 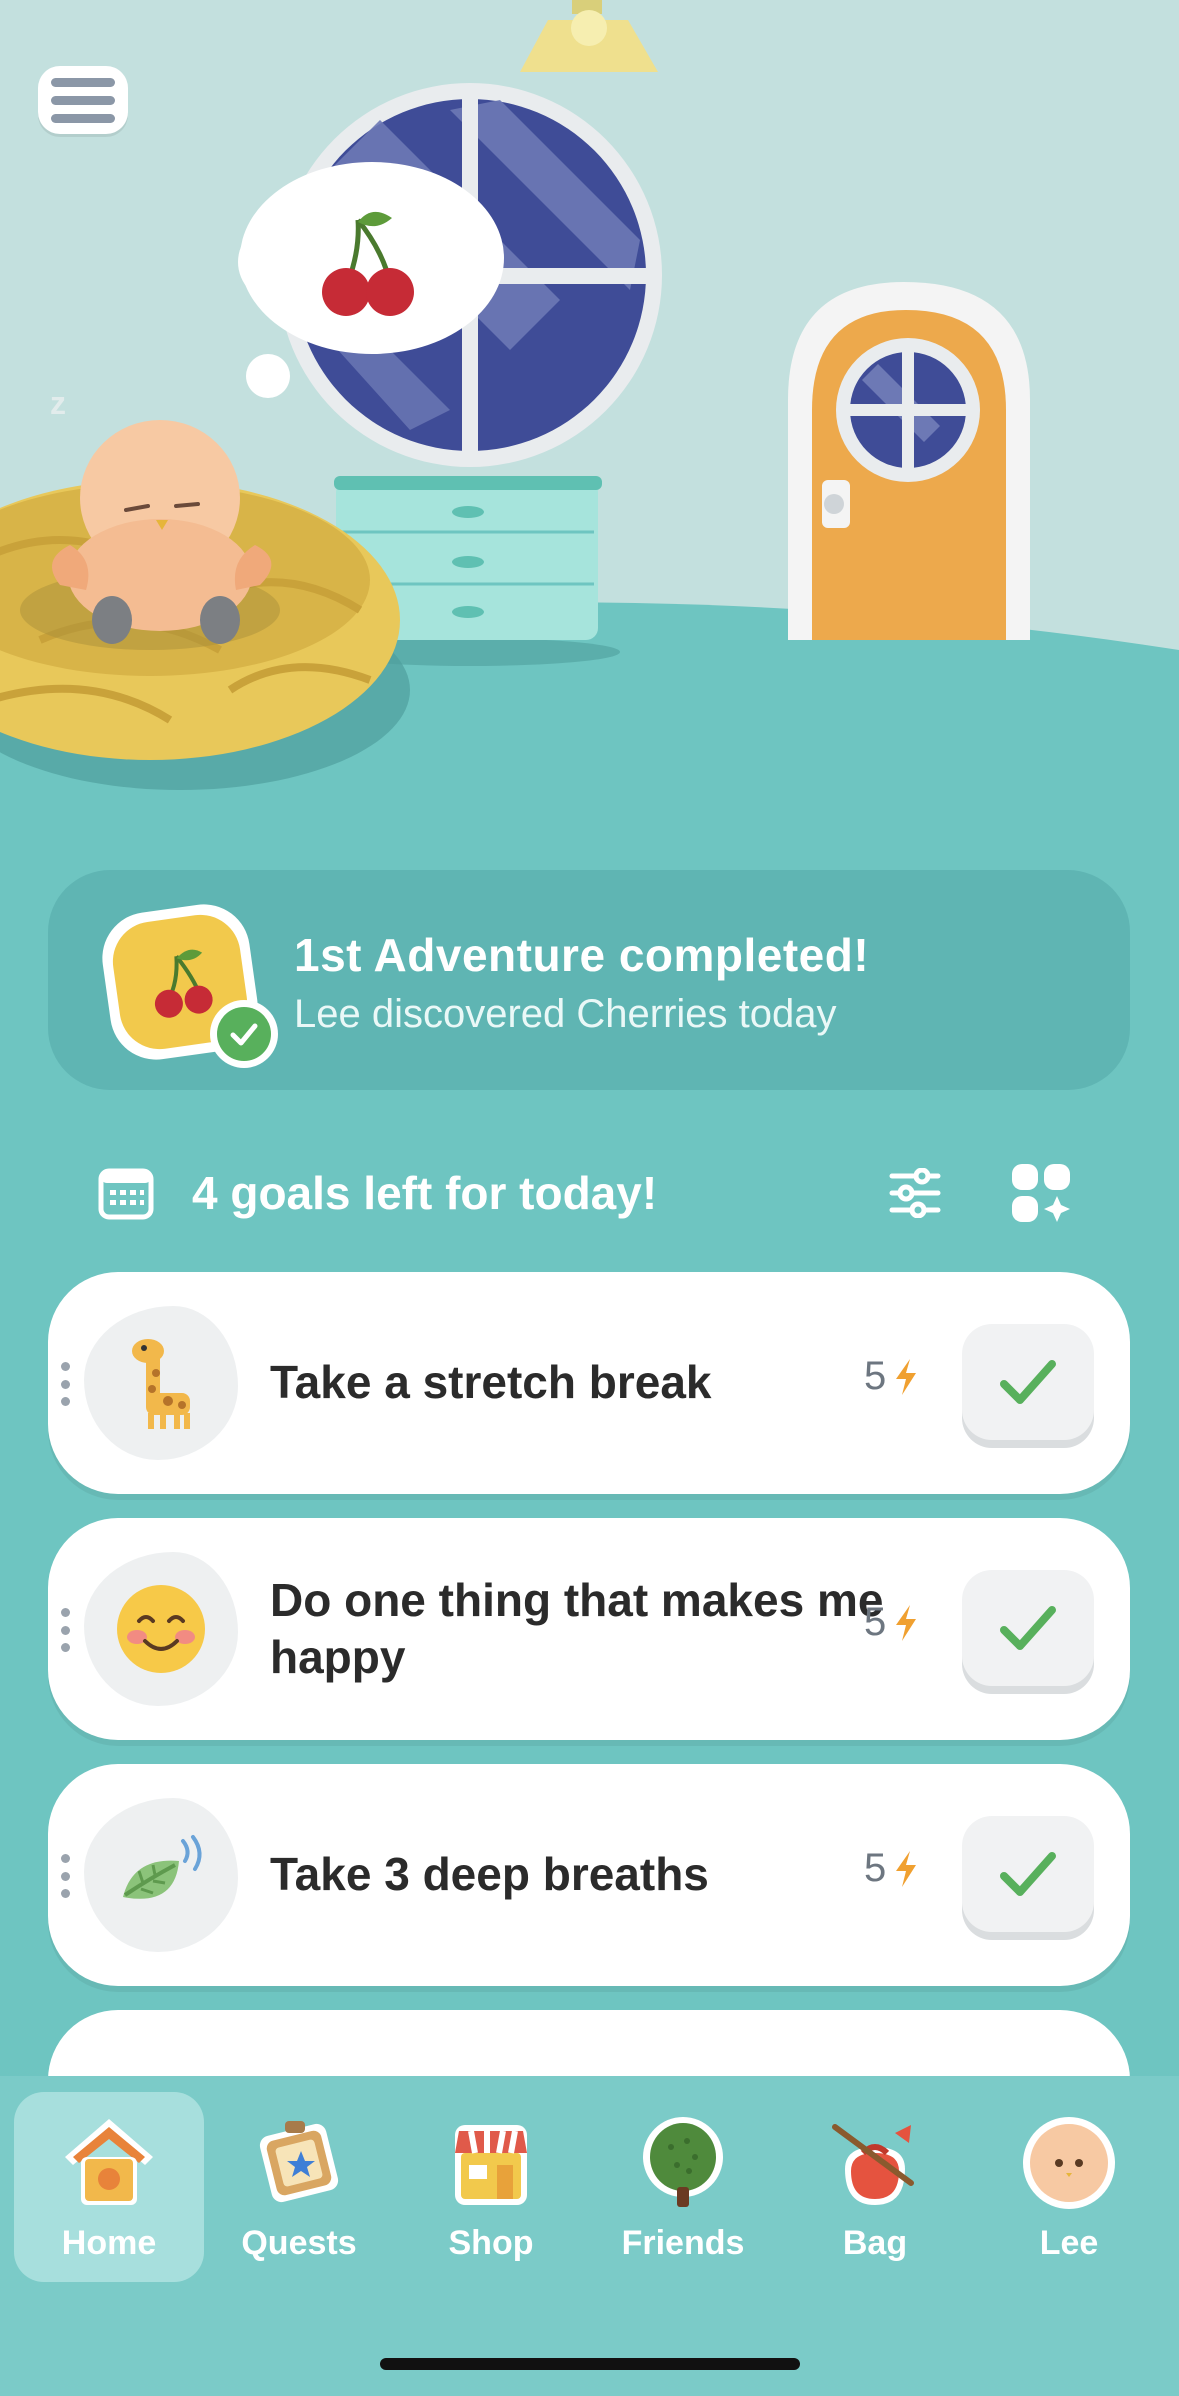 What do you see at coordinates (1069, 2163) in the screenshot?
I see `avatar-icon` at bounding box center [1069, 2163].